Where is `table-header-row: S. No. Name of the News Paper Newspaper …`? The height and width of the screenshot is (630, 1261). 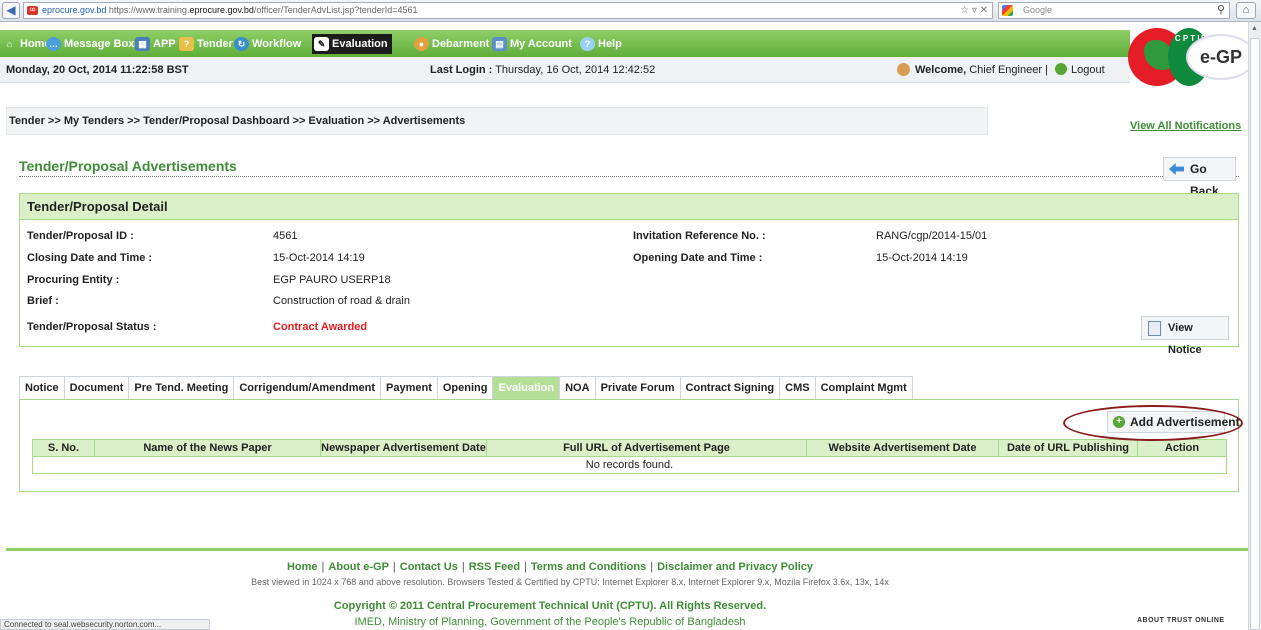 table-header-row: S. No. Name of the News Paper Newspaper … is located at coordinates (629, 448).